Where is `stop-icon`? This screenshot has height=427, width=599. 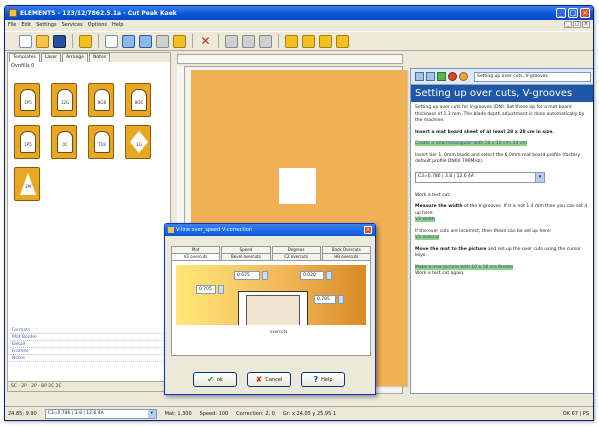
stop-icon is located at coordinates (452, 76).